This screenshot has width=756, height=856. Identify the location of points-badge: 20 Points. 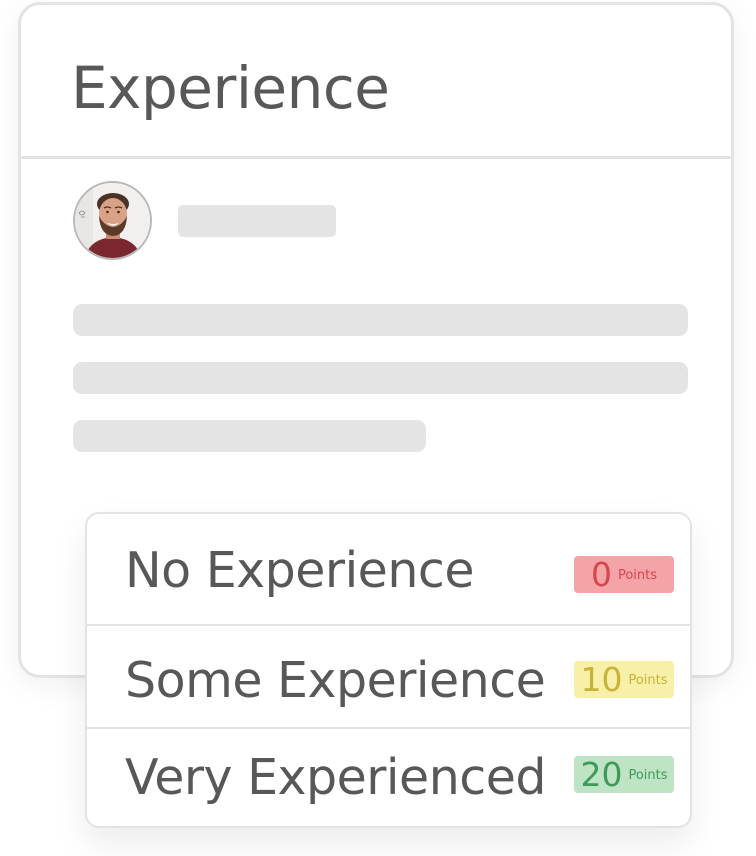
(624, 774).